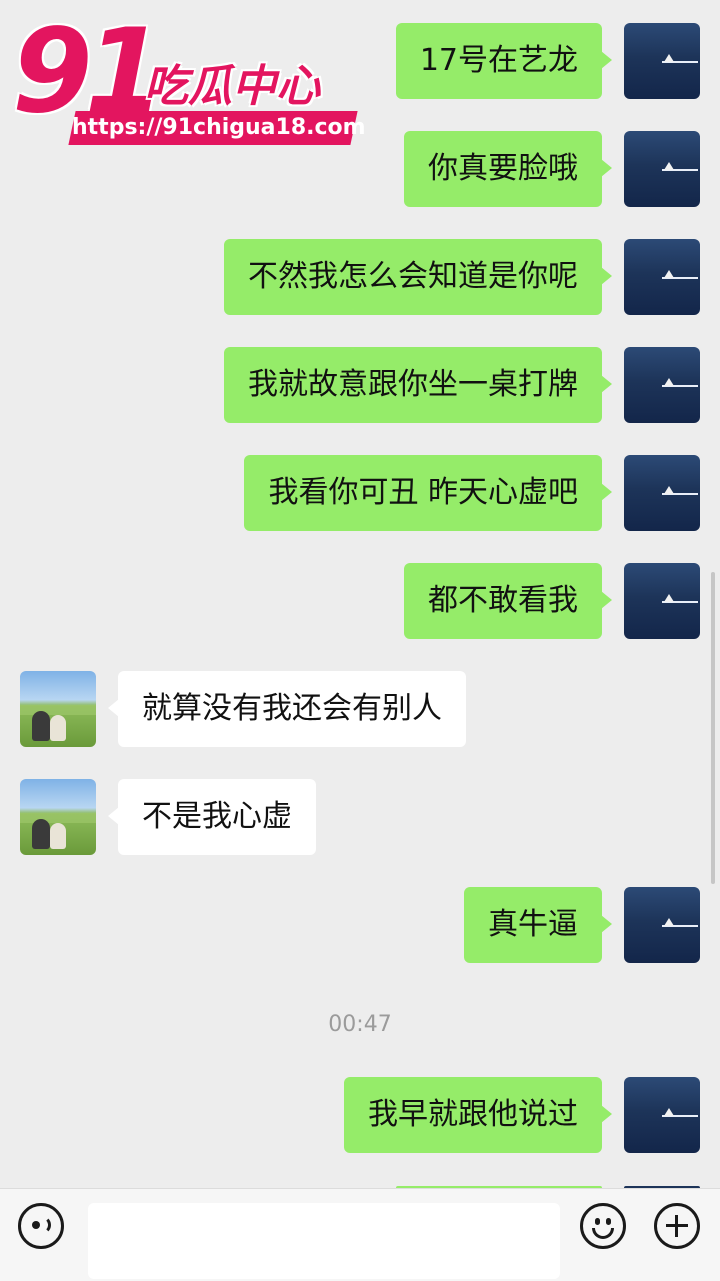 The width and height of the screenshot is (720, 1281). What do you see at coordinates (508, 169) in the screenshot?
I see `message-bubble: 你真要脸哦` at bounding box center [508, 169].